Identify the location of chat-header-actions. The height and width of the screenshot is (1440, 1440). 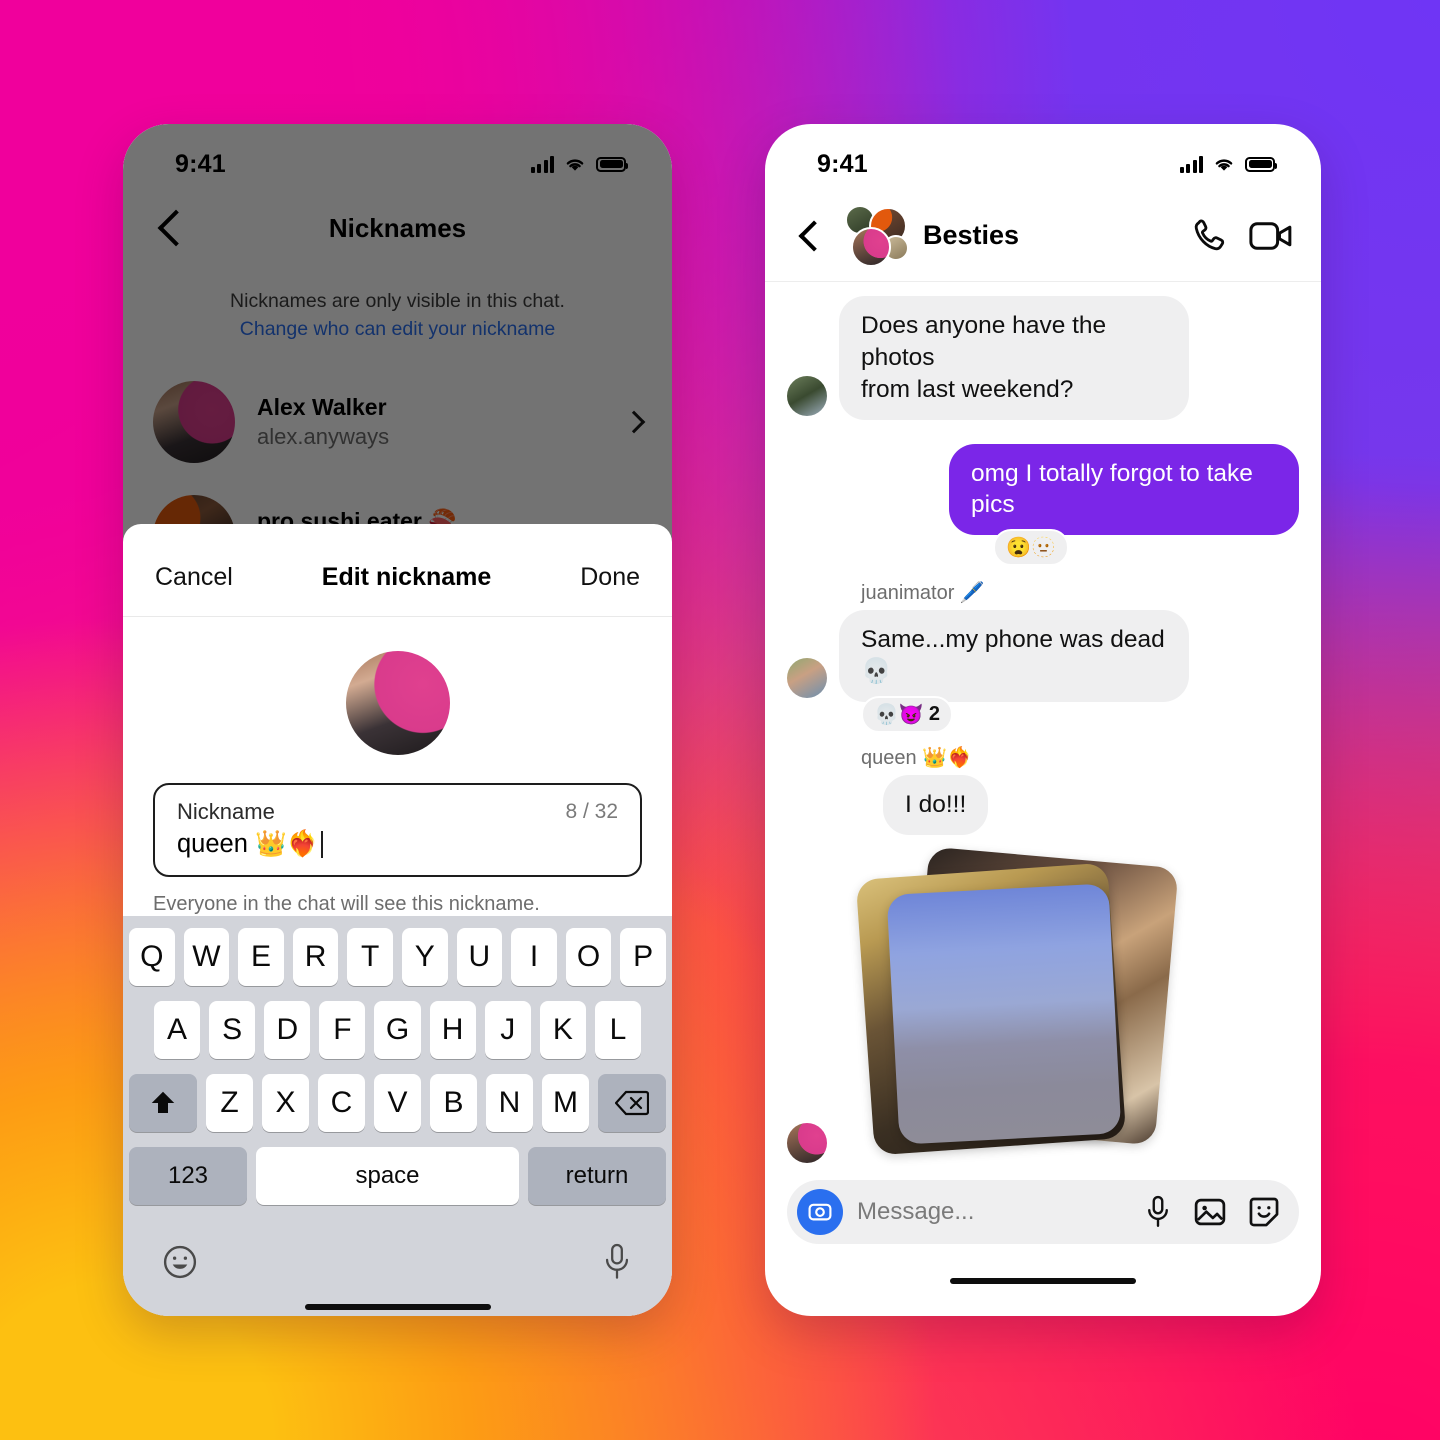
(1241, 236).